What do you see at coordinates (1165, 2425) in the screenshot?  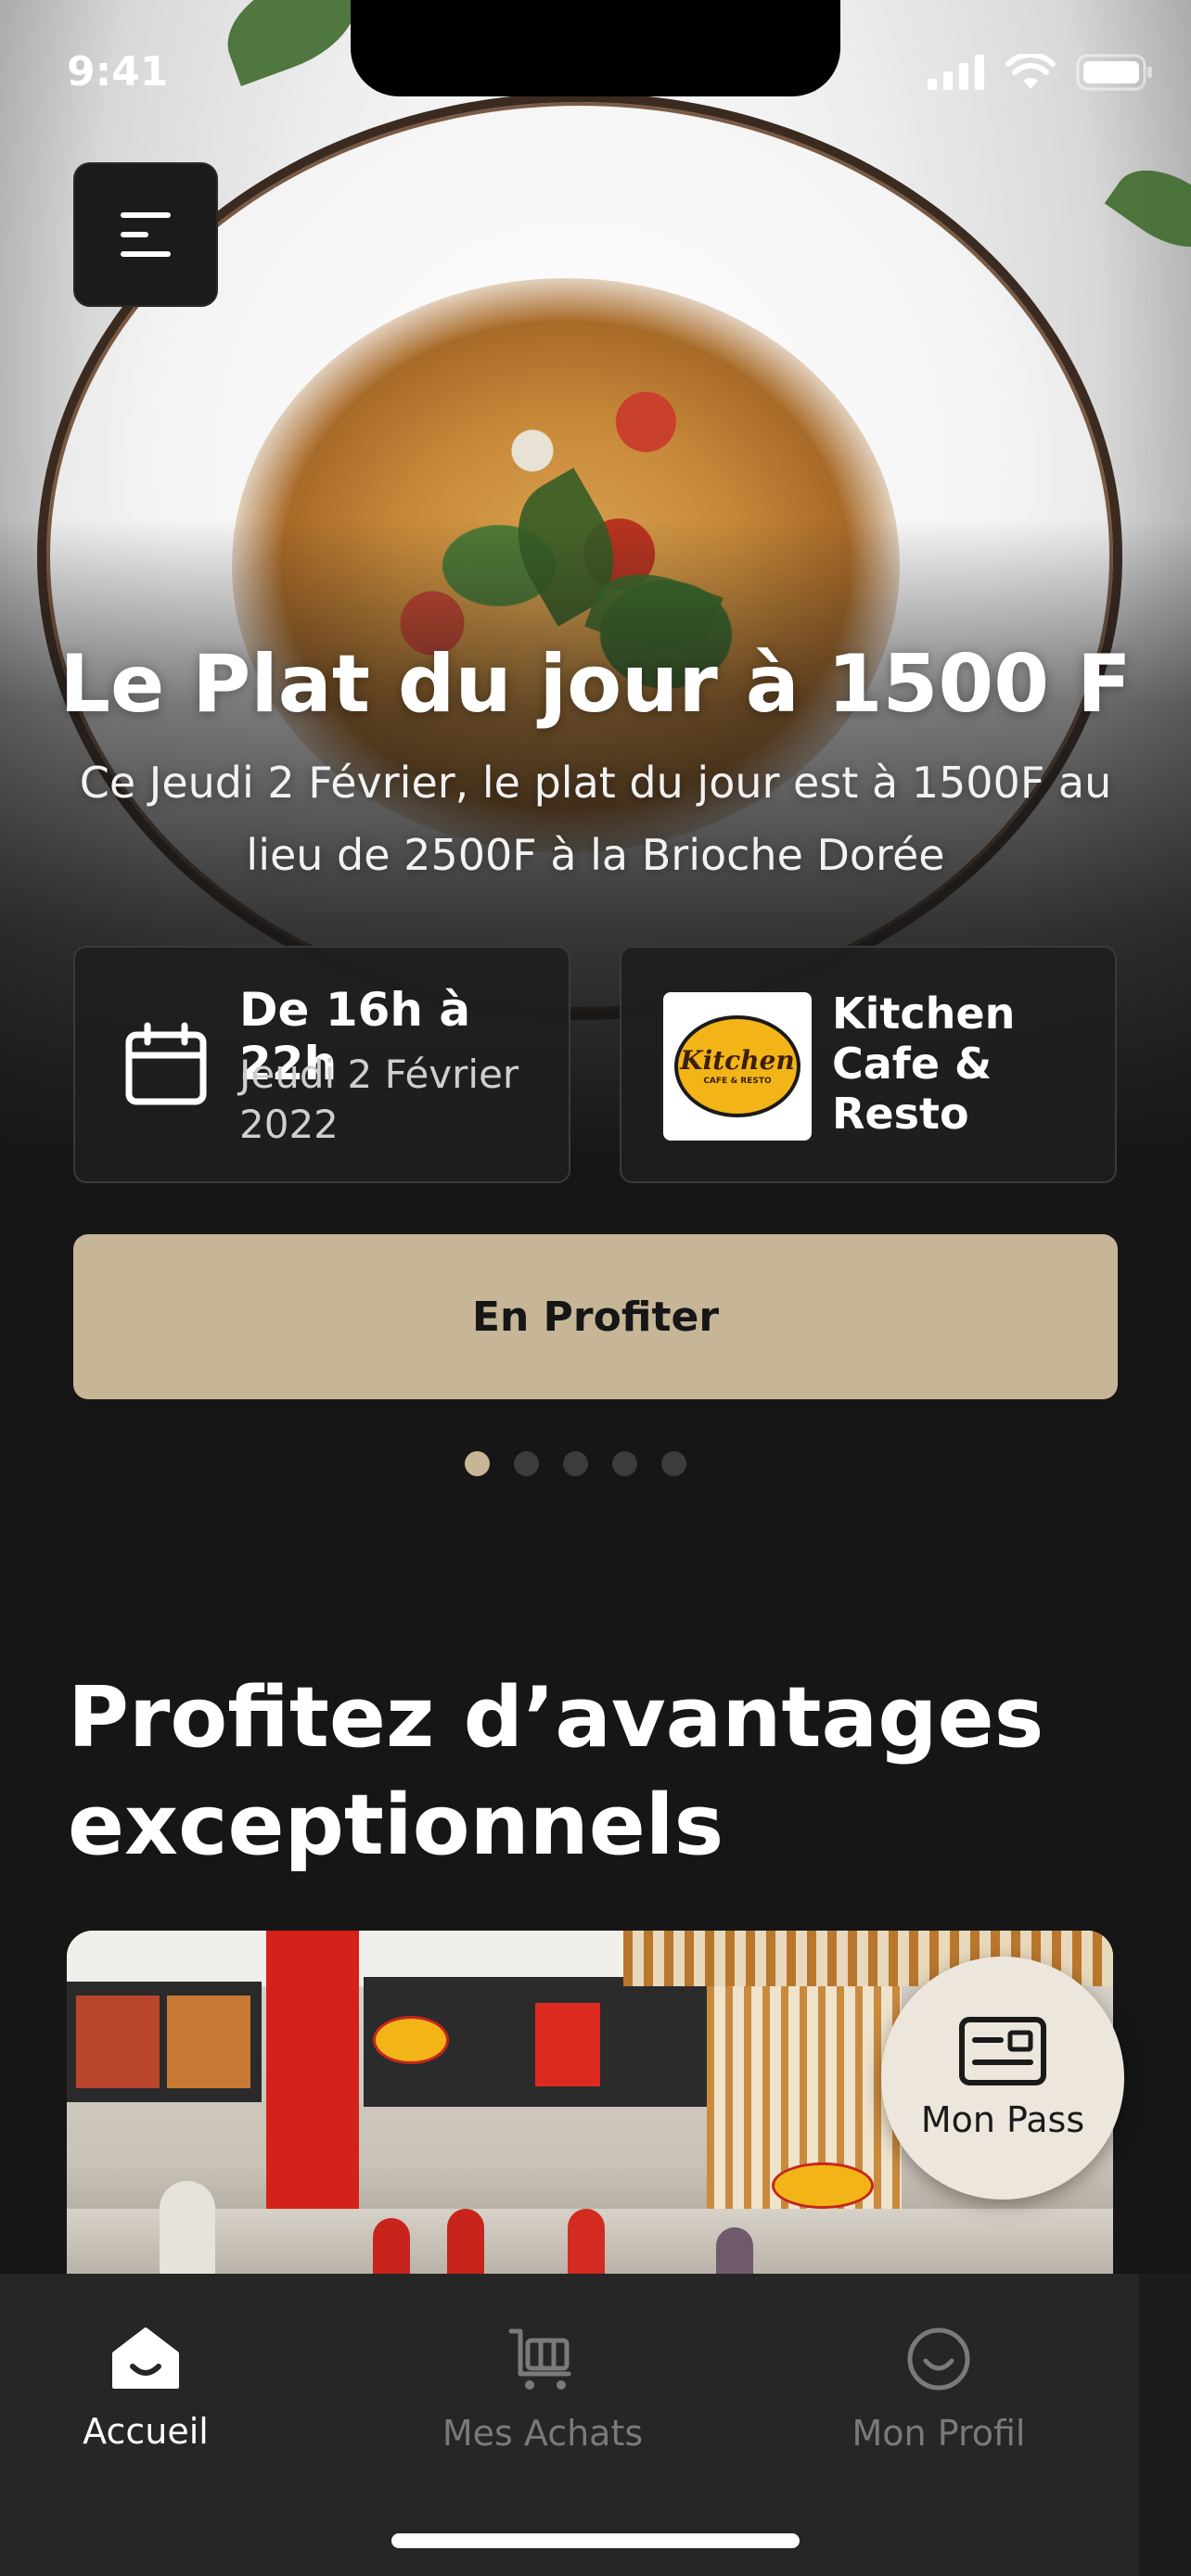 I see `screen-edge` at bounding box center [1165, 2425].